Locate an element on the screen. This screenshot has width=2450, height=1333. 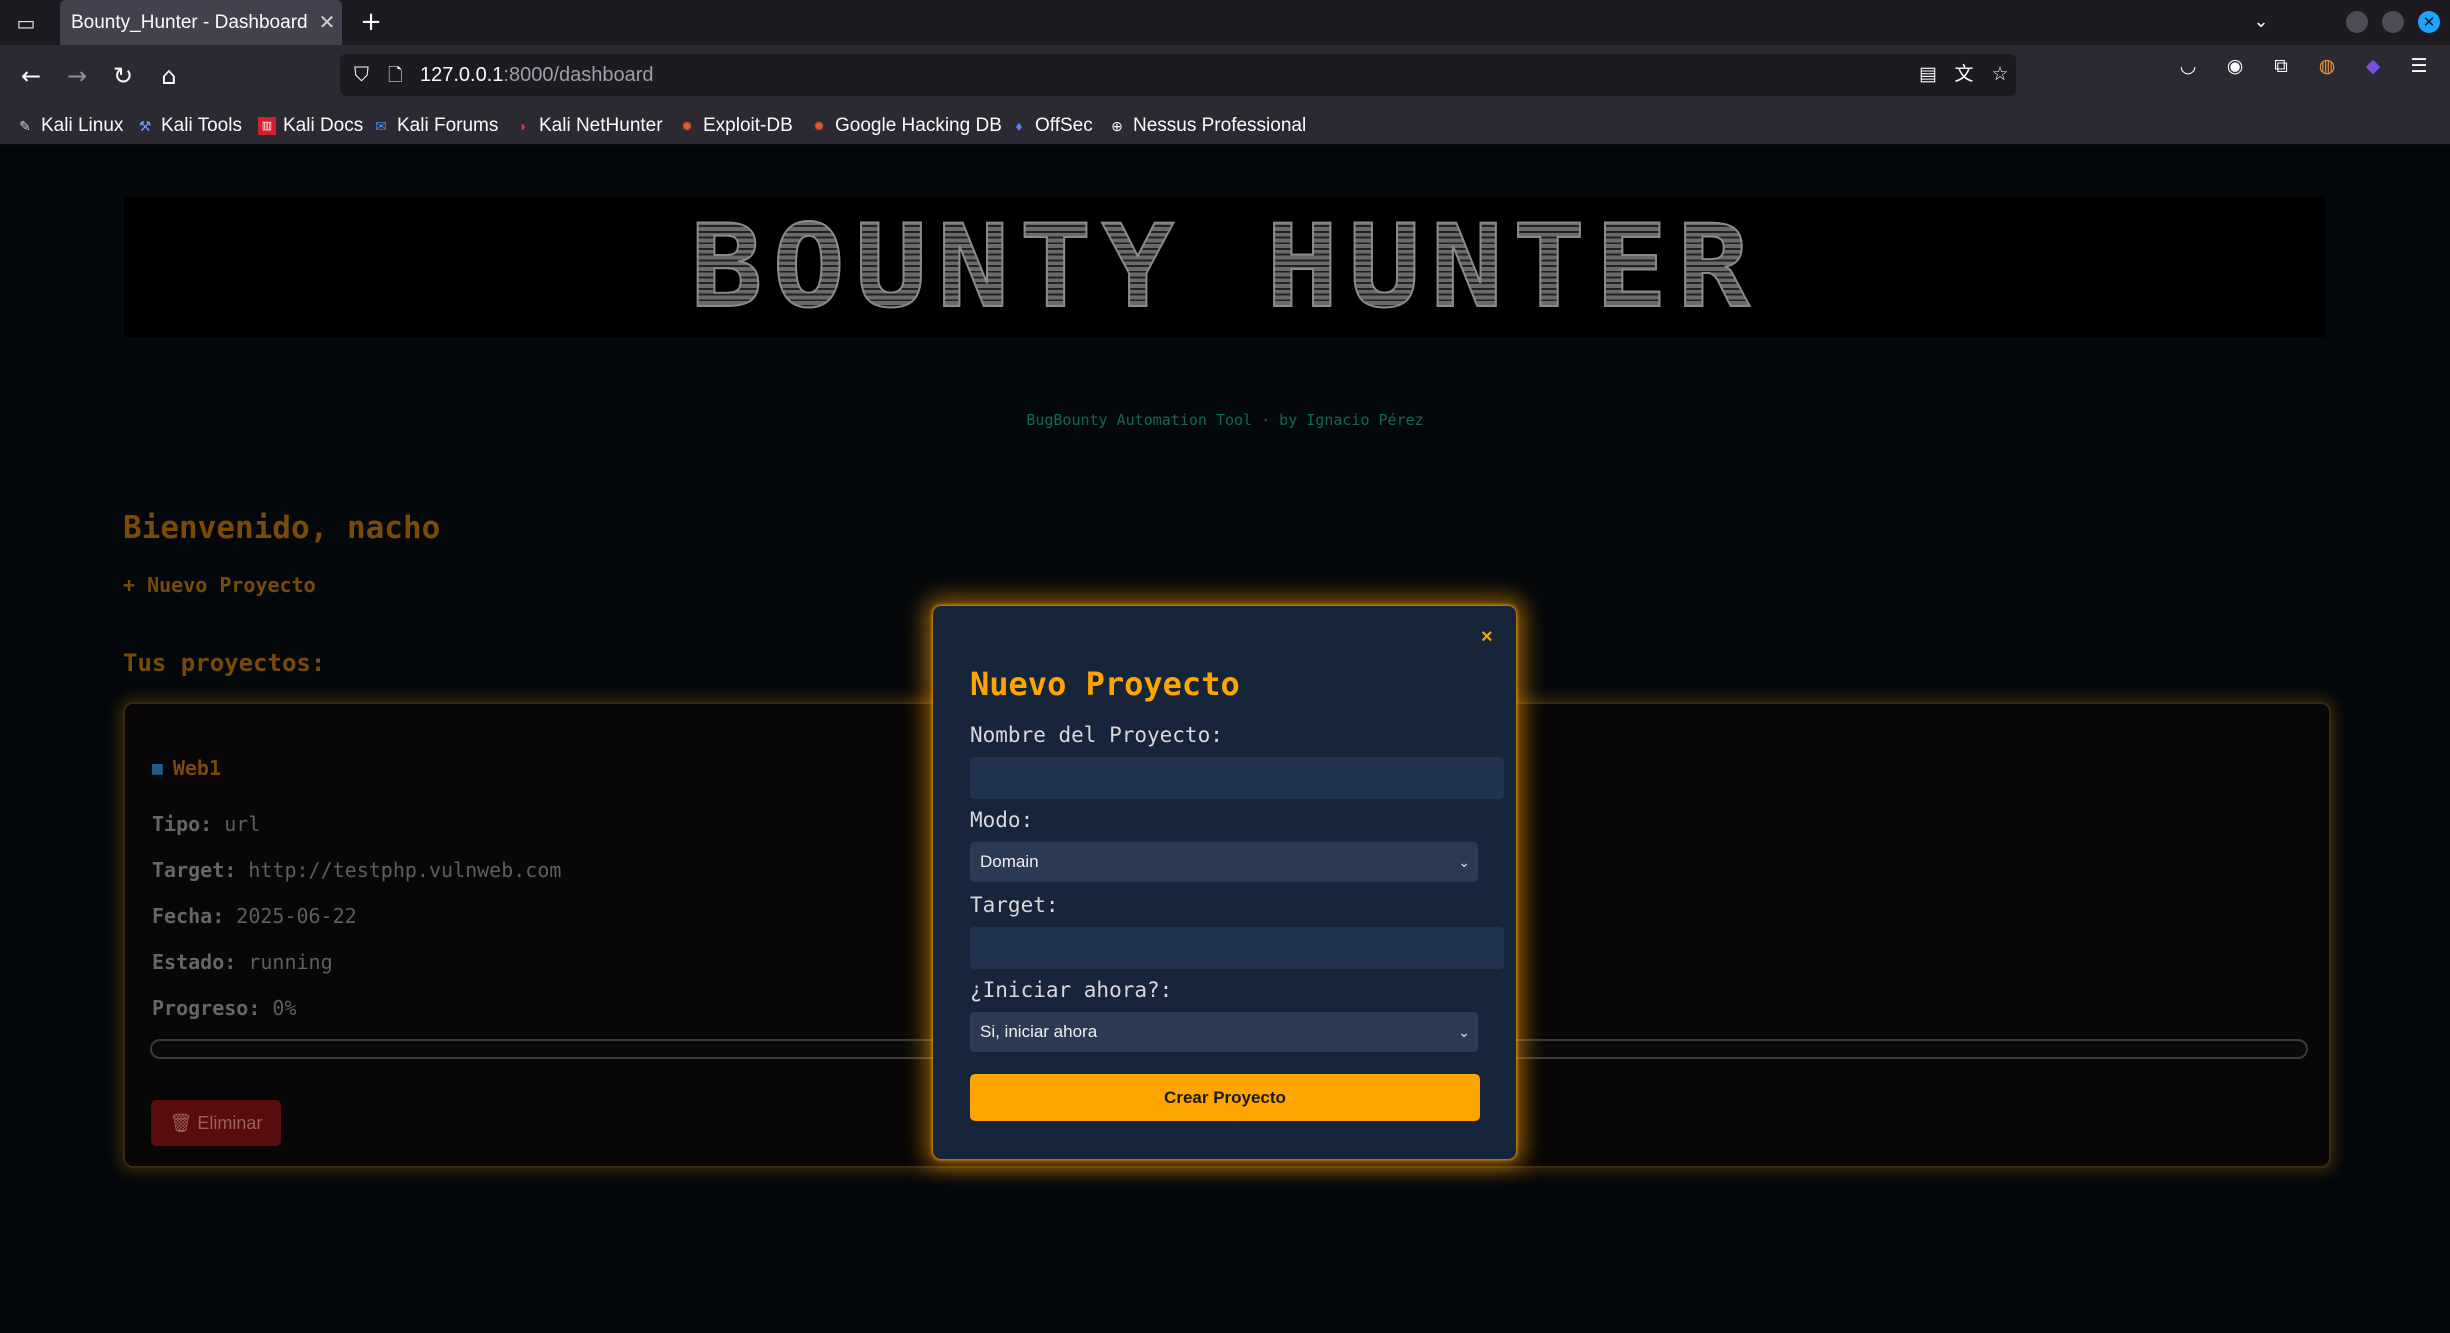
target-label: Target: is located at coordinates (1014, 905).